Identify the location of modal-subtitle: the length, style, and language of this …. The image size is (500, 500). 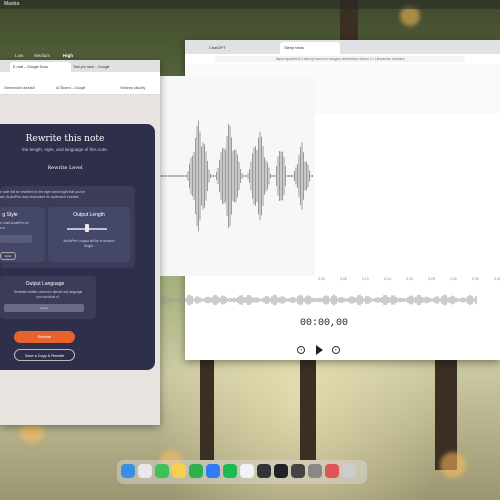
(65, 149).